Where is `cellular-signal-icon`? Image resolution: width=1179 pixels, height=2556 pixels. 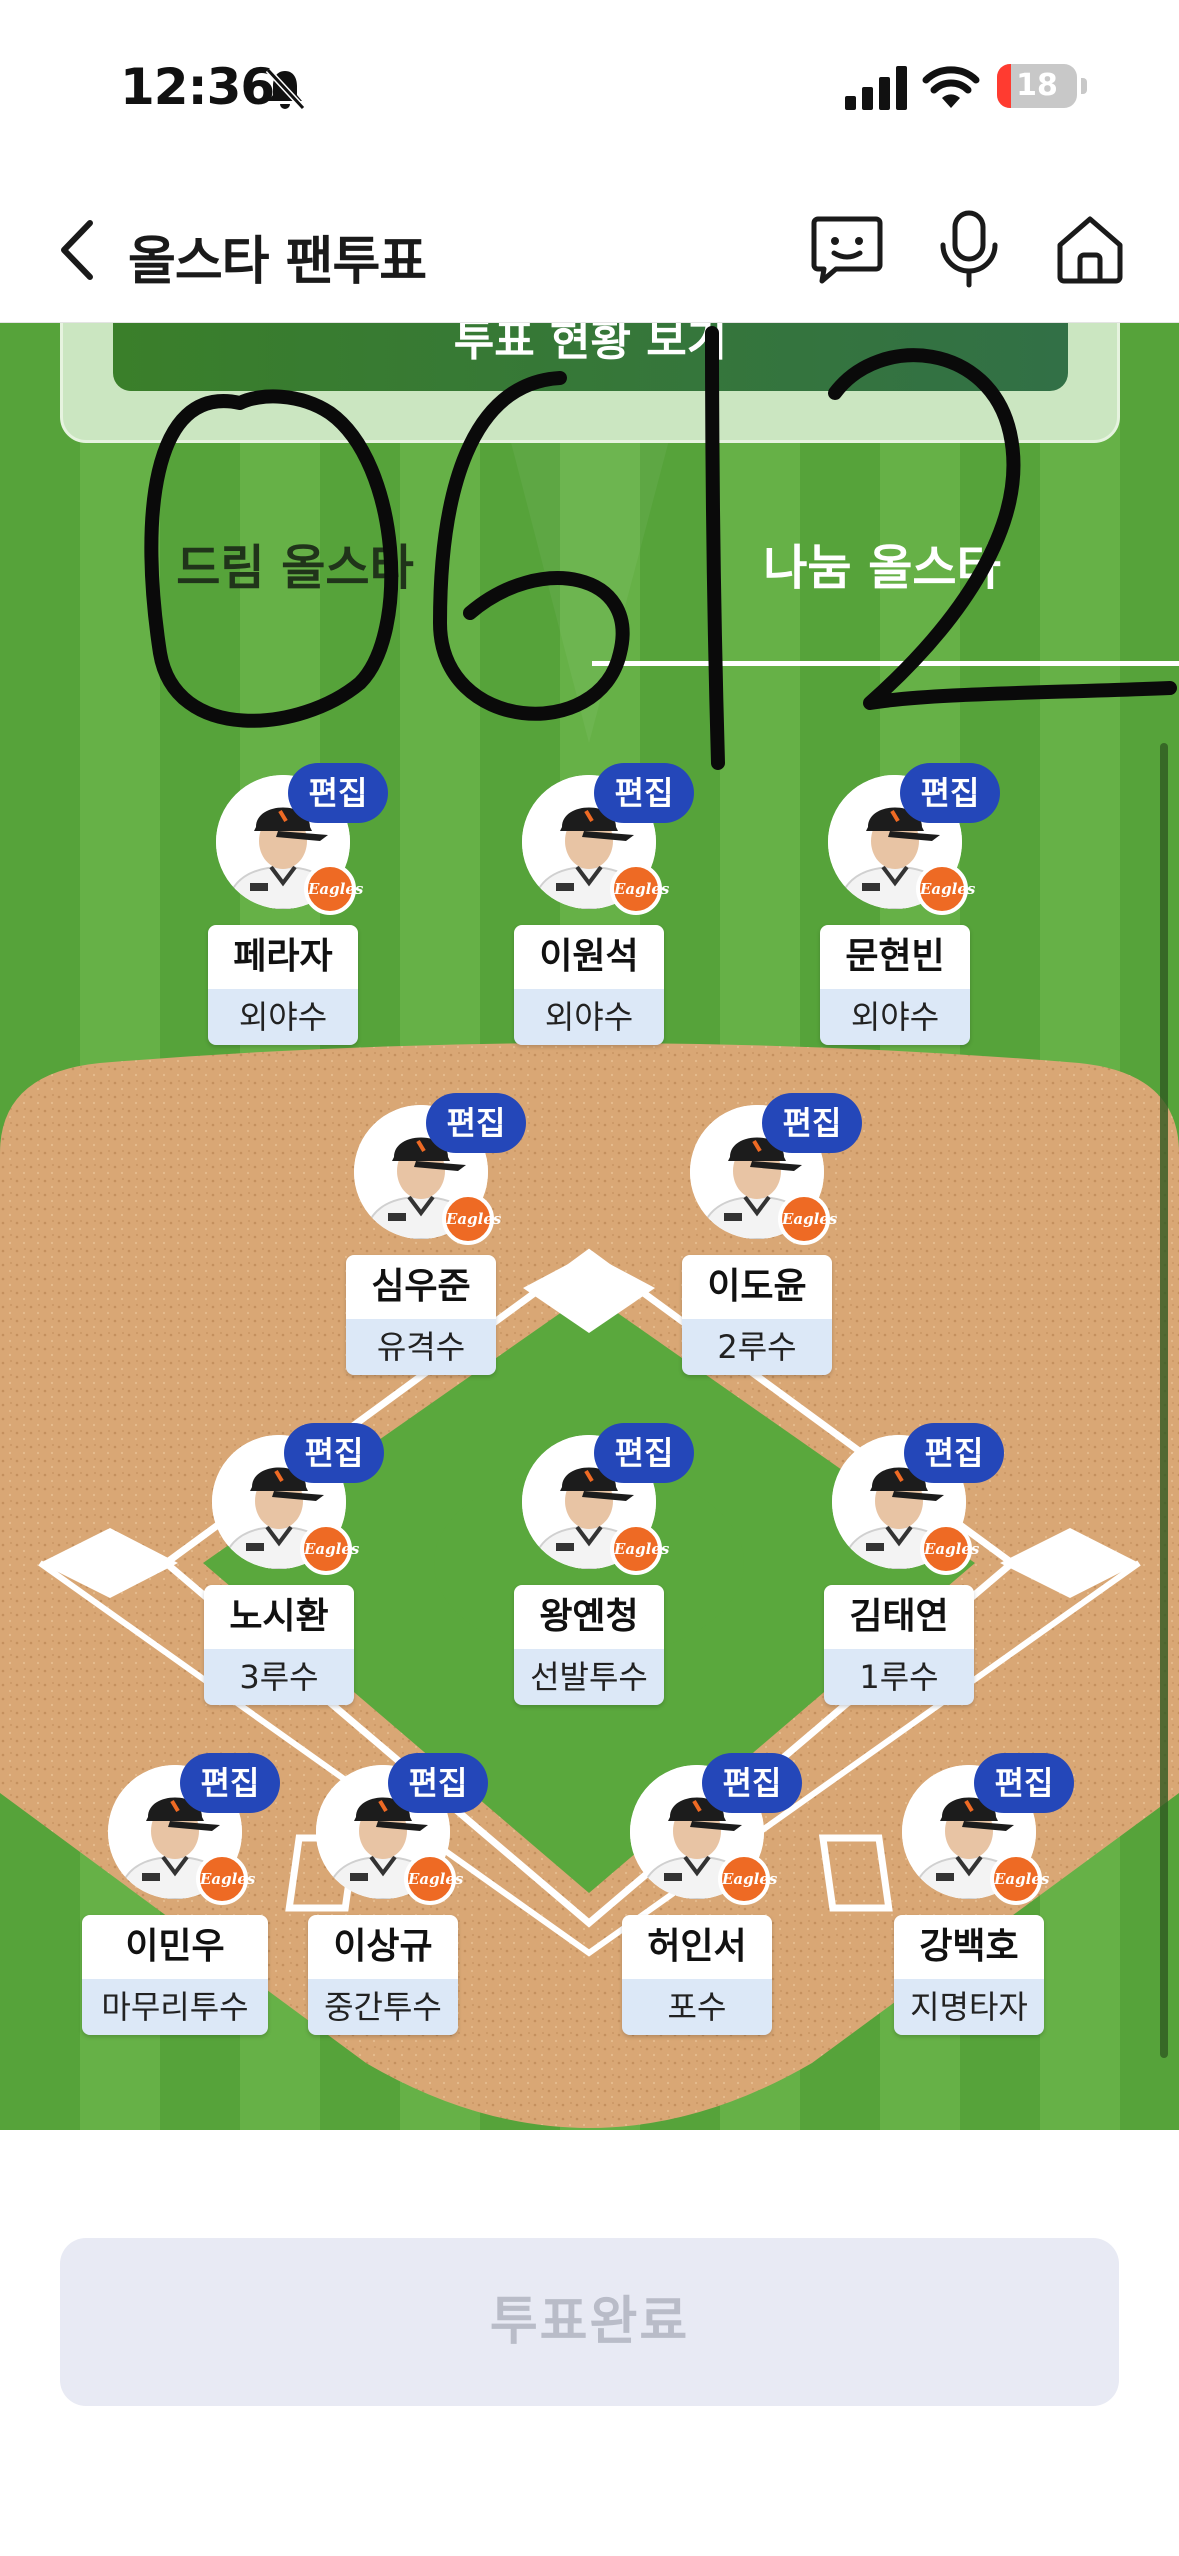
cellular-signal-icon is located at coordinates (876, 88).